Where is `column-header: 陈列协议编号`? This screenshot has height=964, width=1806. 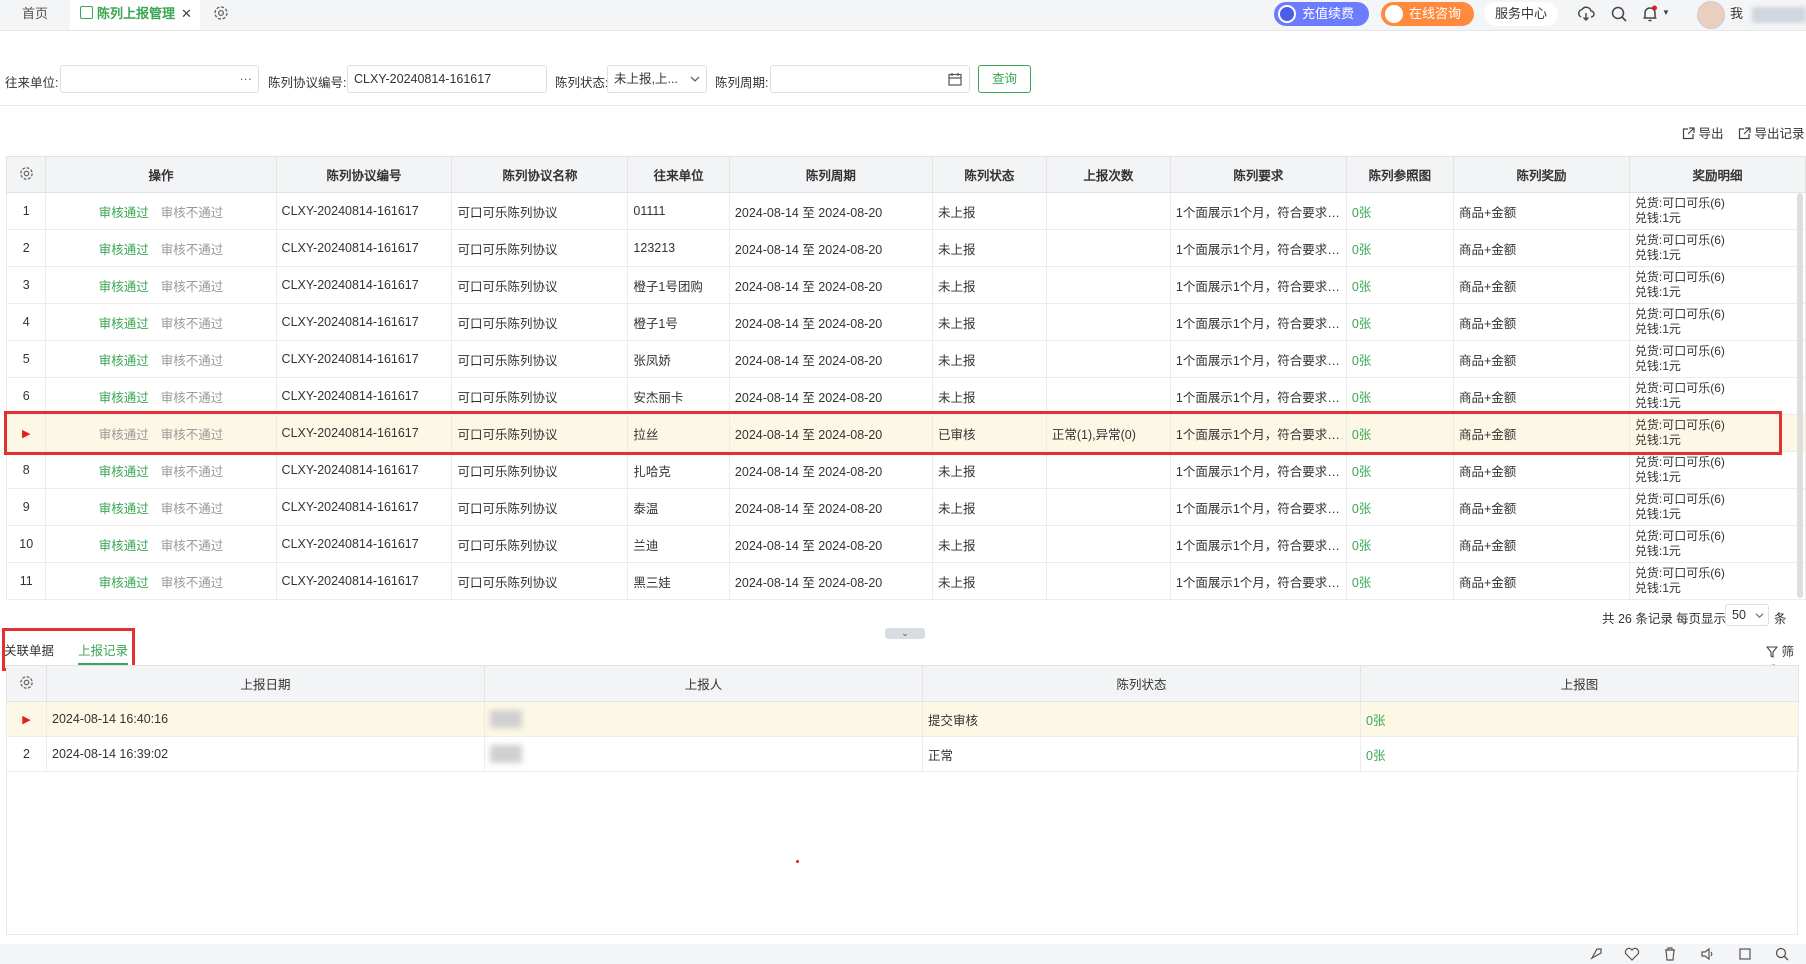
column-header: 陈列协议编号 is located at coordinates (364, 174).